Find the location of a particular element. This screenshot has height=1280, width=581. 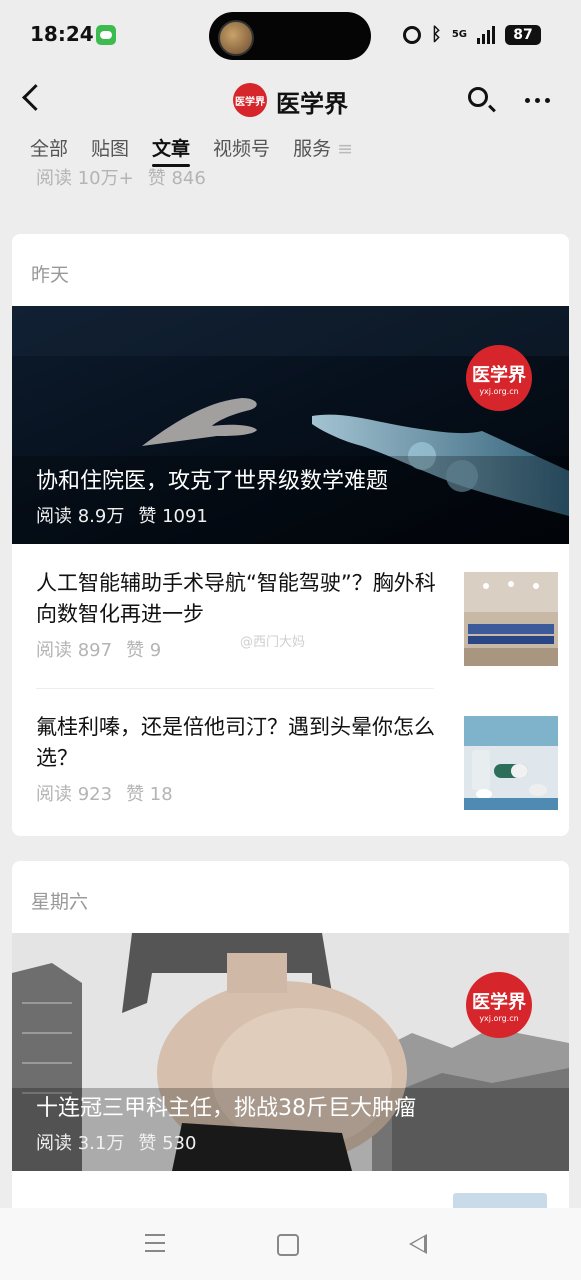

wechat-notification-icon is located at coordinates (106, 35).